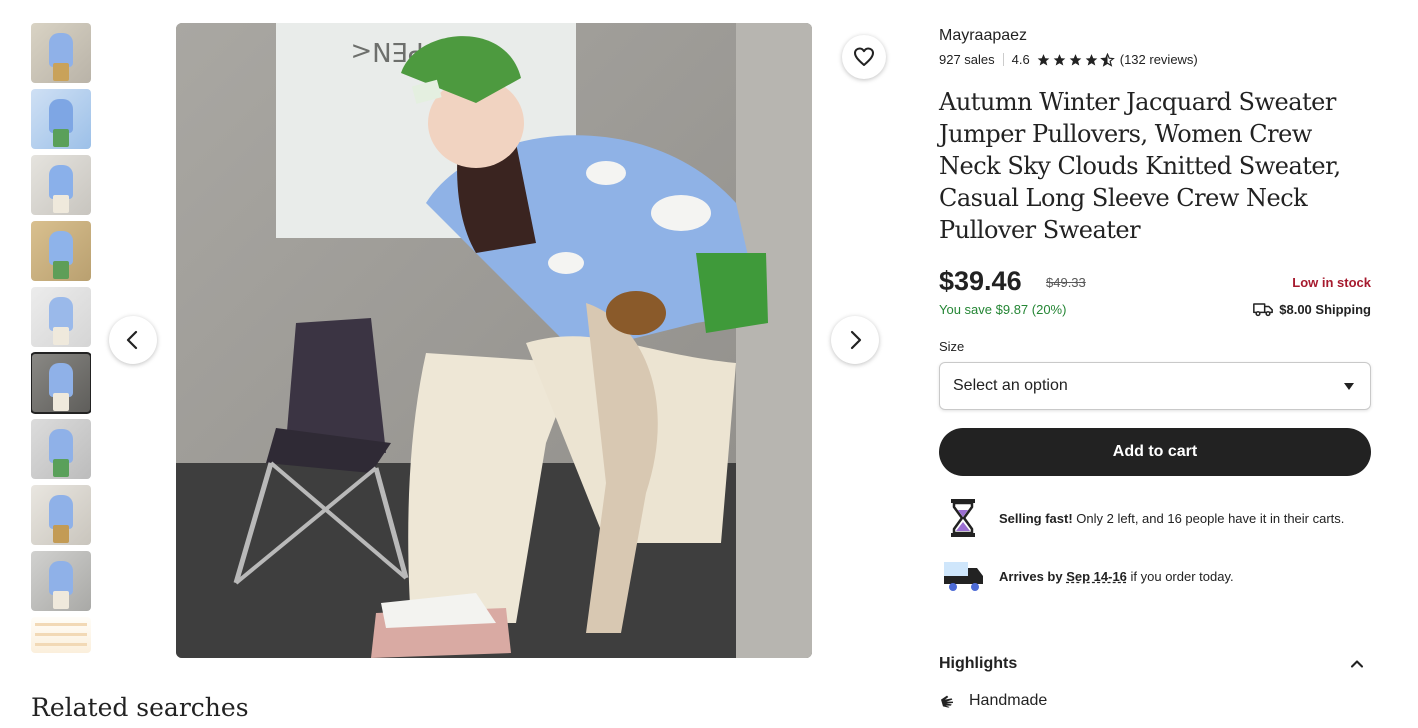 Image resolution: width=1418 pixels, height=728 pixels. What do you see at coordinates (1159, 59) in the screenshot?
I see `review-count-link: (132 reviews)` at bounding box center [1159, 59].